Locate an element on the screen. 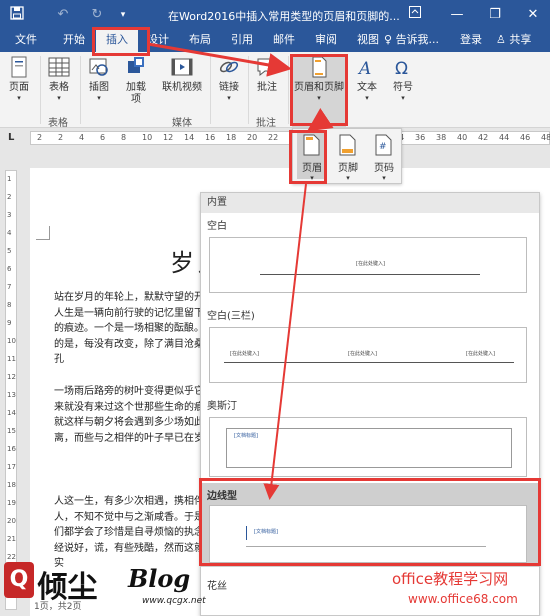  vruler-tick: 11 is located at coordinates (11, 359).